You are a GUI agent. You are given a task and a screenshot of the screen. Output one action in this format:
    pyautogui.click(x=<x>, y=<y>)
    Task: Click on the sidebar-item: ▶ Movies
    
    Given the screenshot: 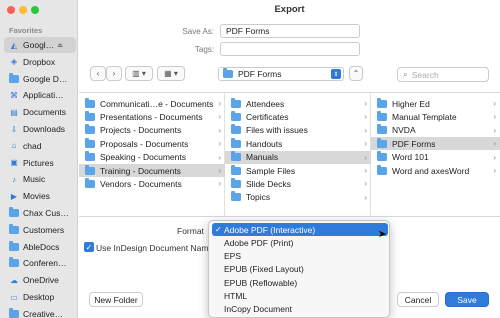 What is the action you would take?
    pyautogui.click(x=40, y=196)
    